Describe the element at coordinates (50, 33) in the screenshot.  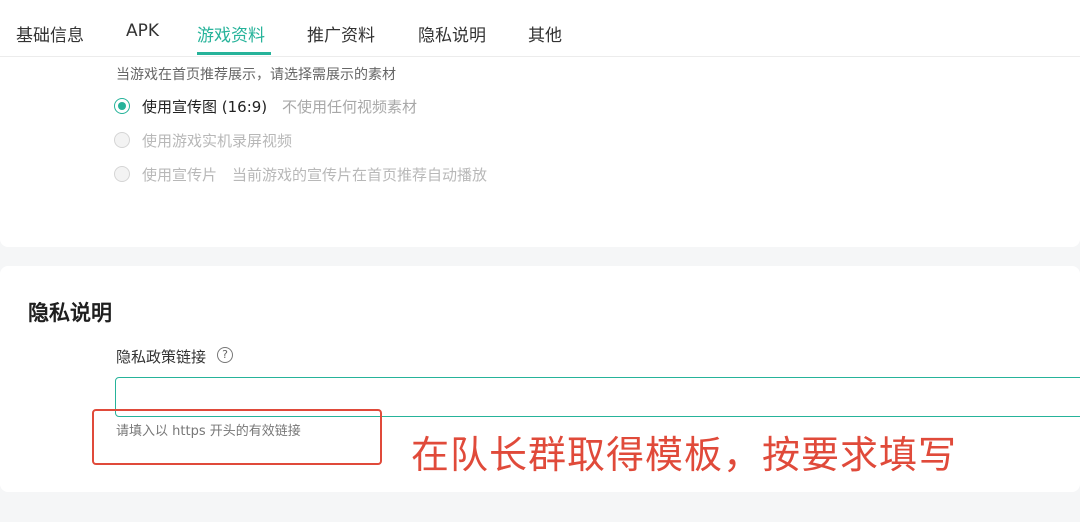
I see `tab-basic-info: 基础信息` at that location.